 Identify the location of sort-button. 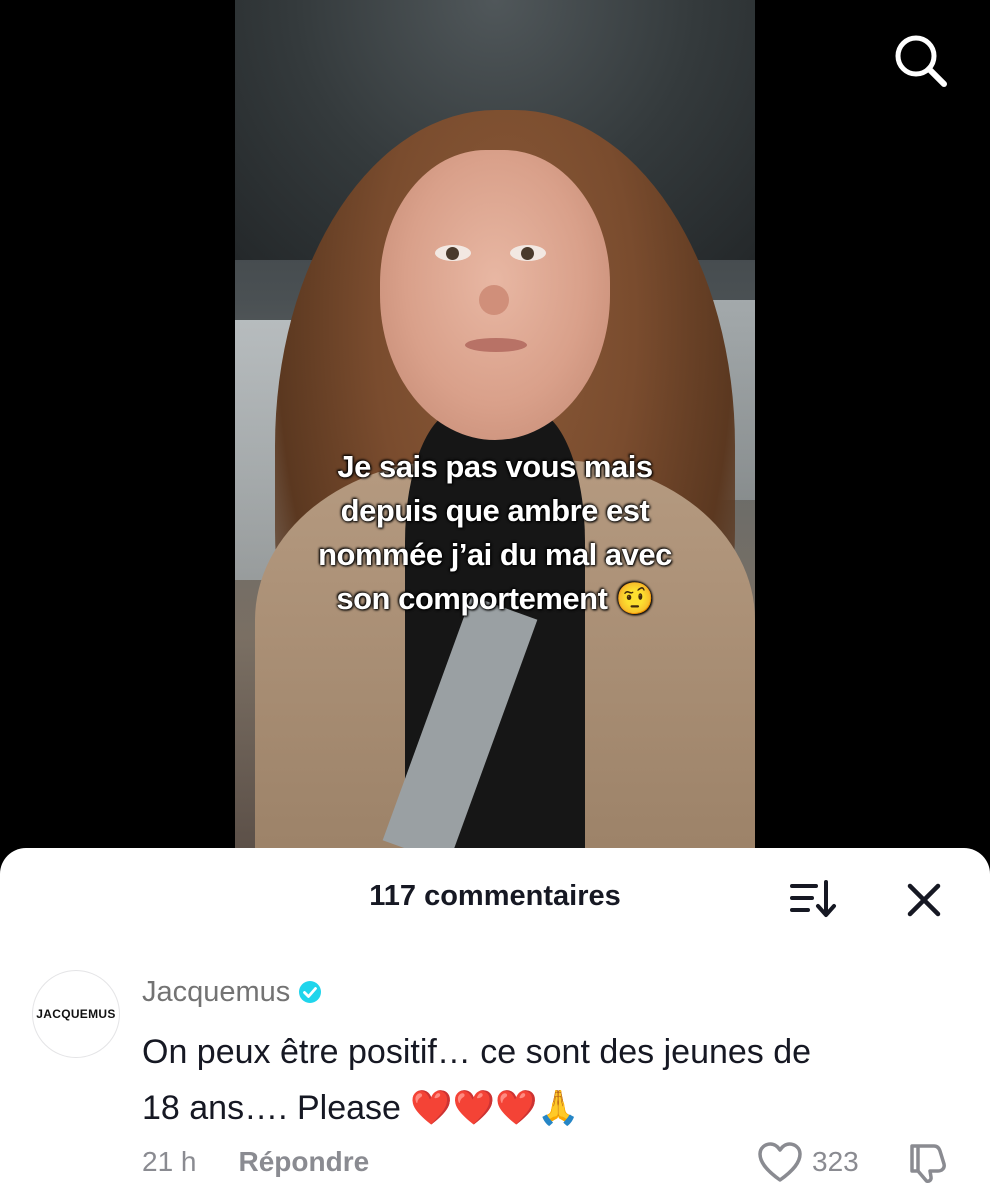
(813, 900).